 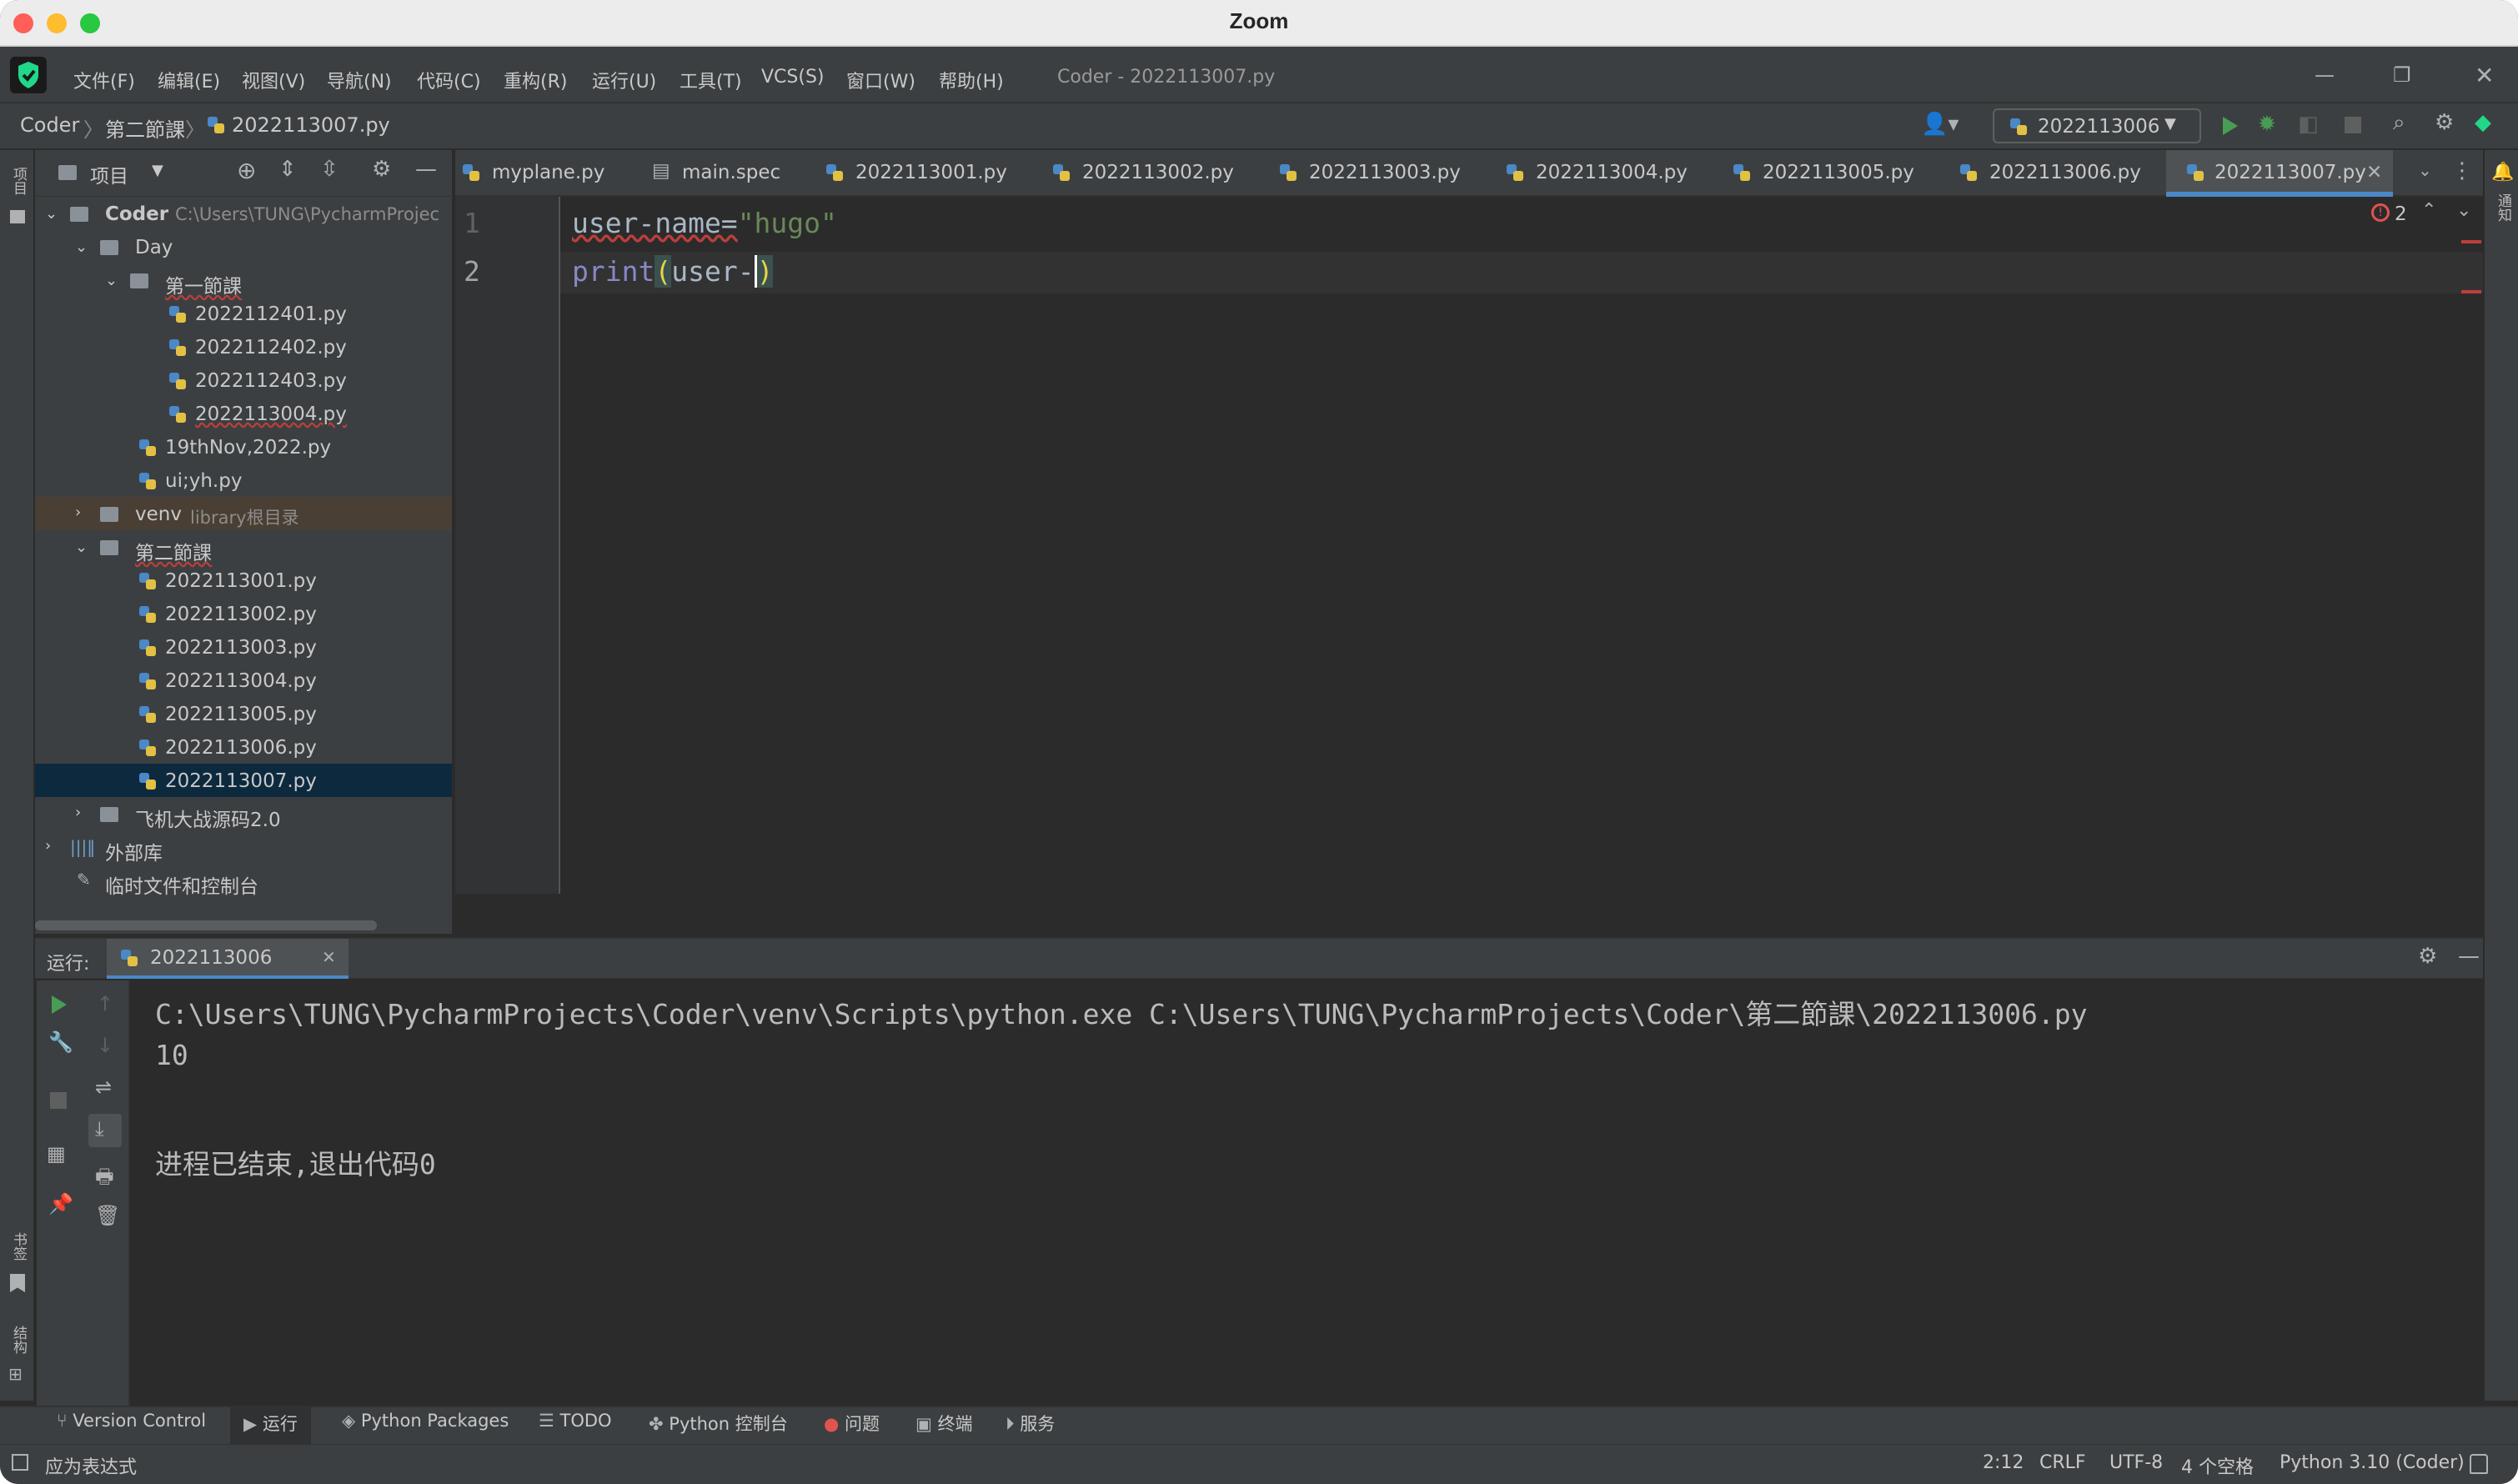 What do you see at coordinates (2217, 1465) in the screenshot?
I see `indent-setting: 4 个空格` at bounding box center [2217, 1465].